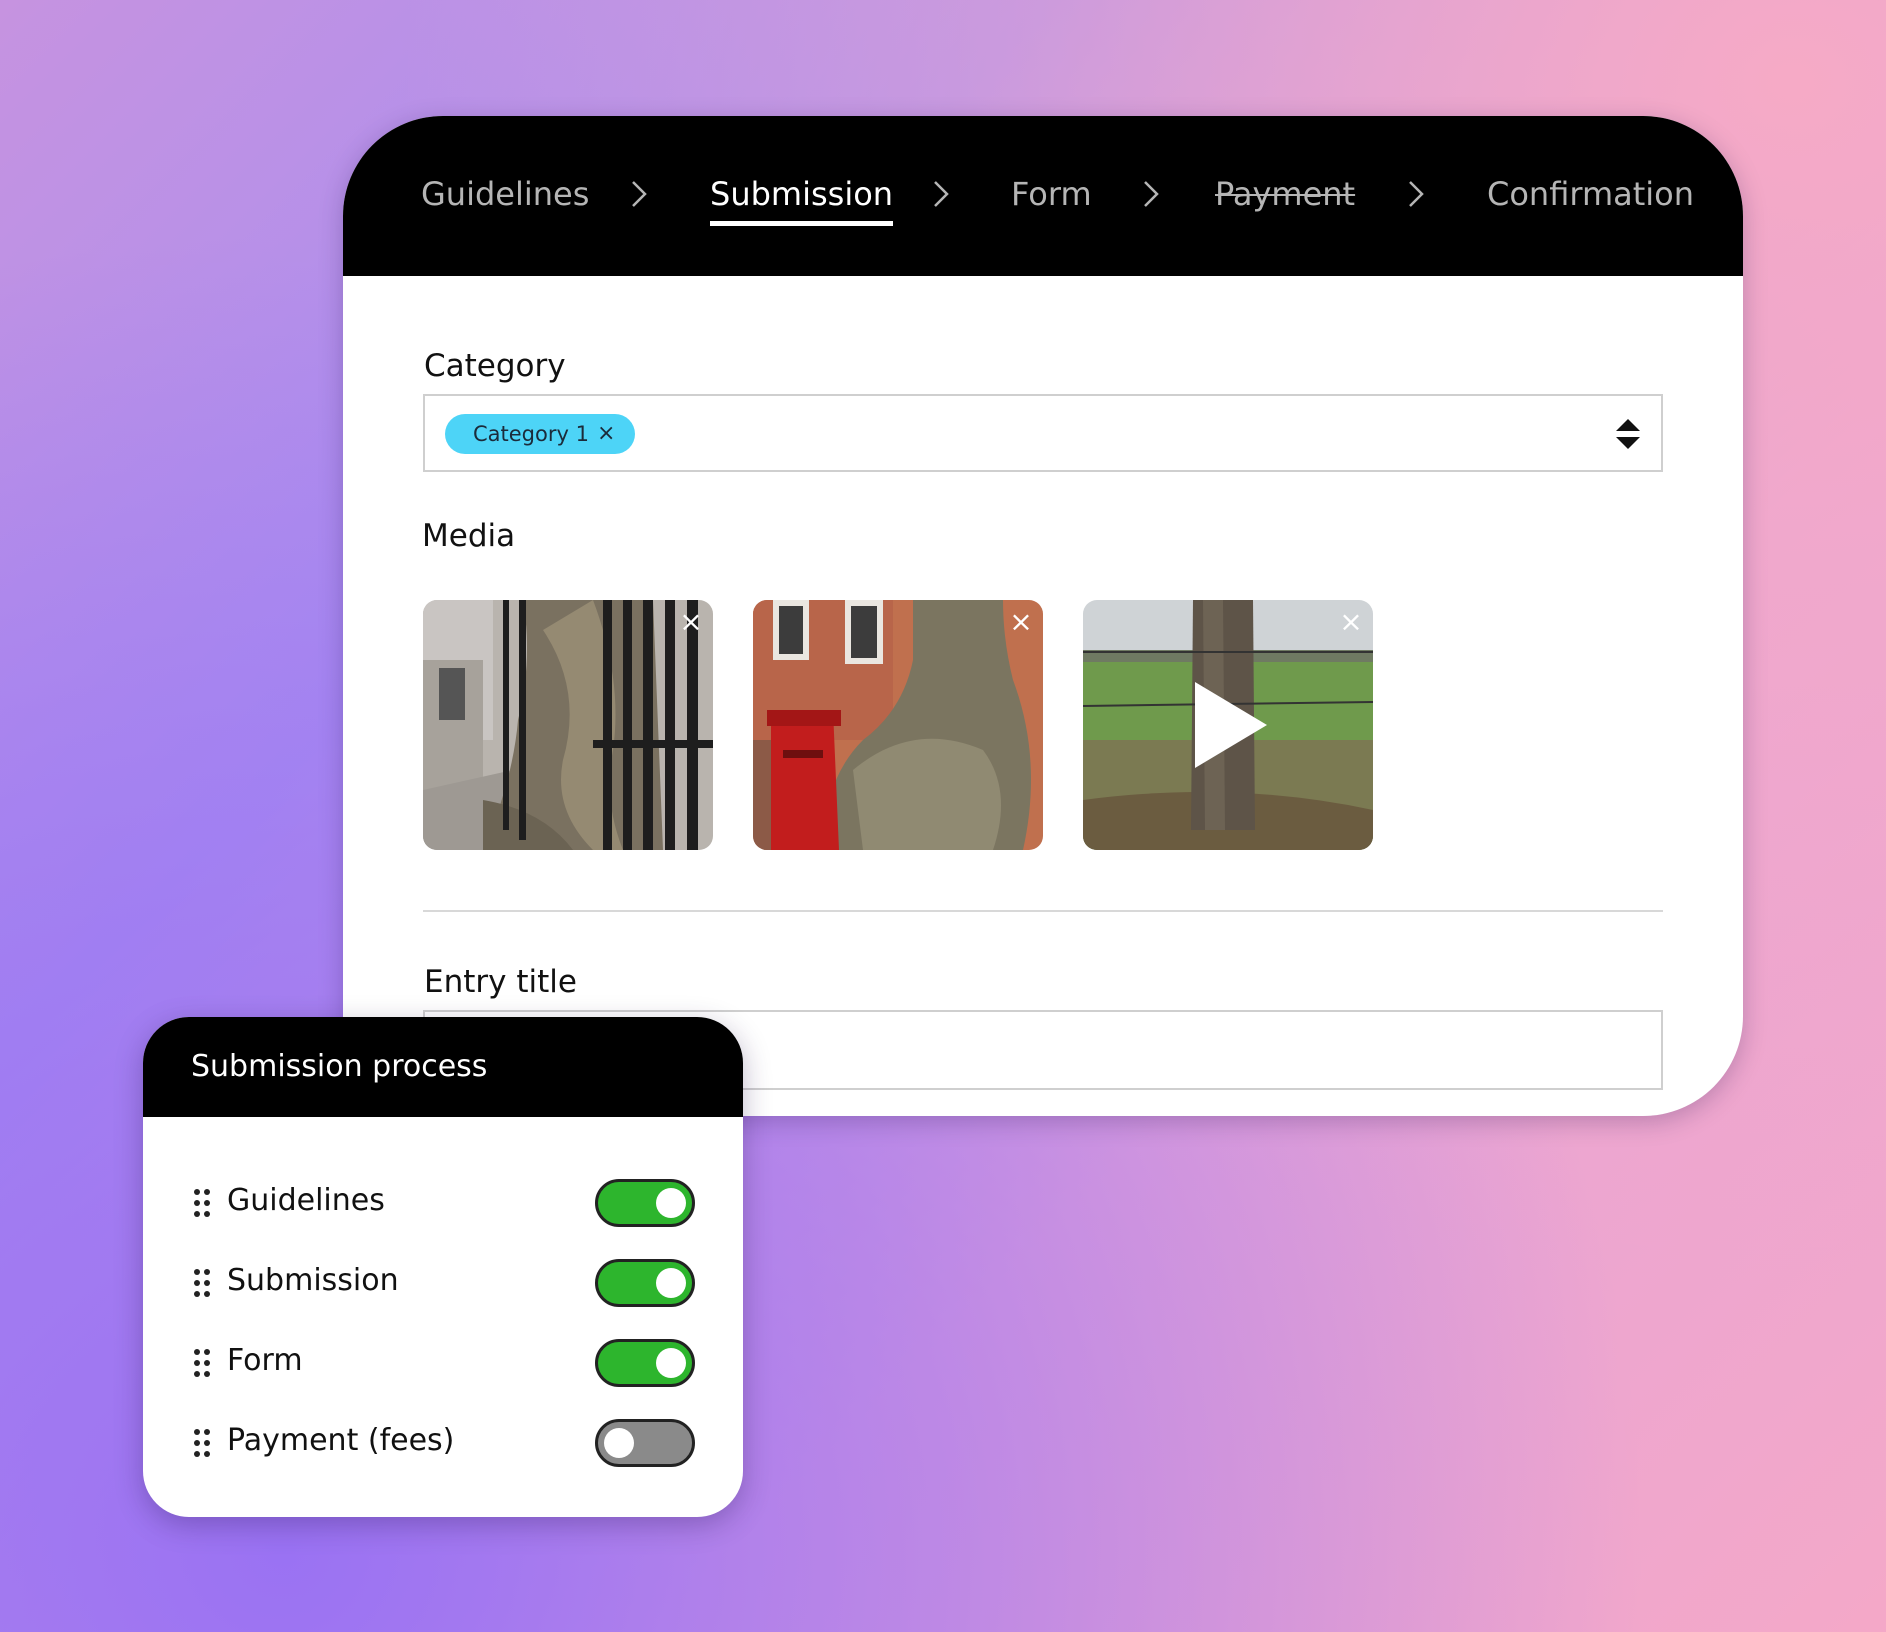 This screenshot has width=1886, height=1632. I want to click on panel-title: Submission process, so click(339, 1066).